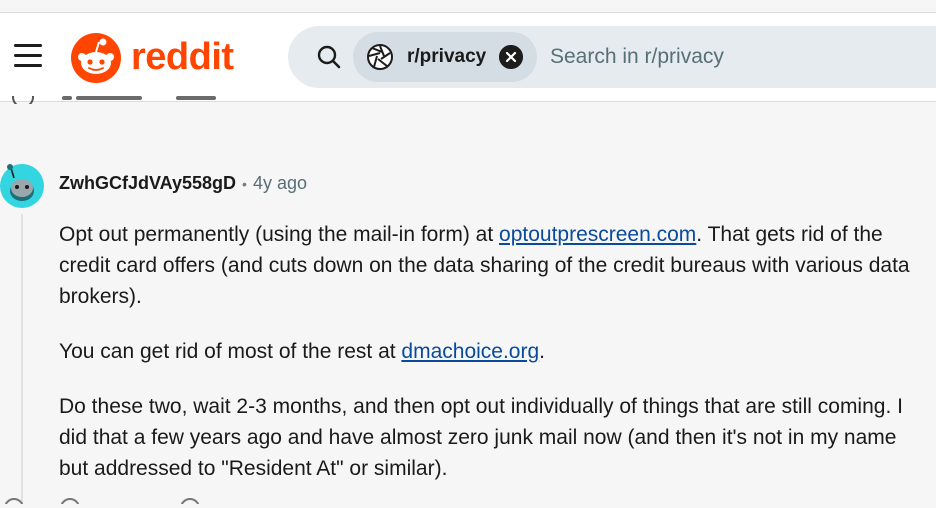  I want to click on comment-author: ZwhGCfJdVAy558gD, so click(147, 183).